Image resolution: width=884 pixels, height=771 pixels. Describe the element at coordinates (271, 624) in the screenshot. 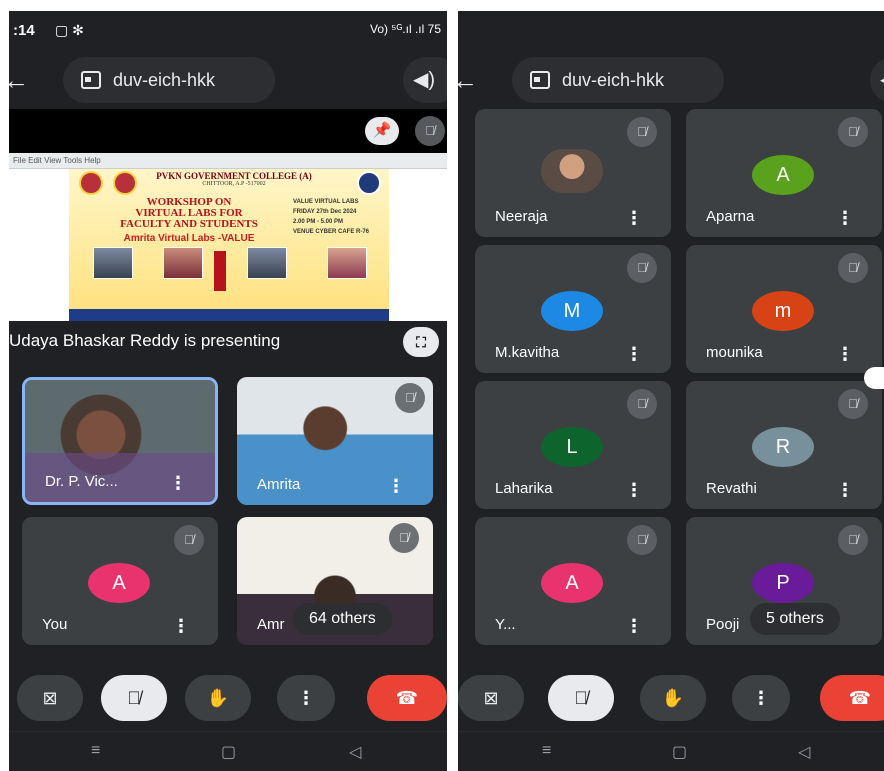

I see `participant-name: Amr` at that location.